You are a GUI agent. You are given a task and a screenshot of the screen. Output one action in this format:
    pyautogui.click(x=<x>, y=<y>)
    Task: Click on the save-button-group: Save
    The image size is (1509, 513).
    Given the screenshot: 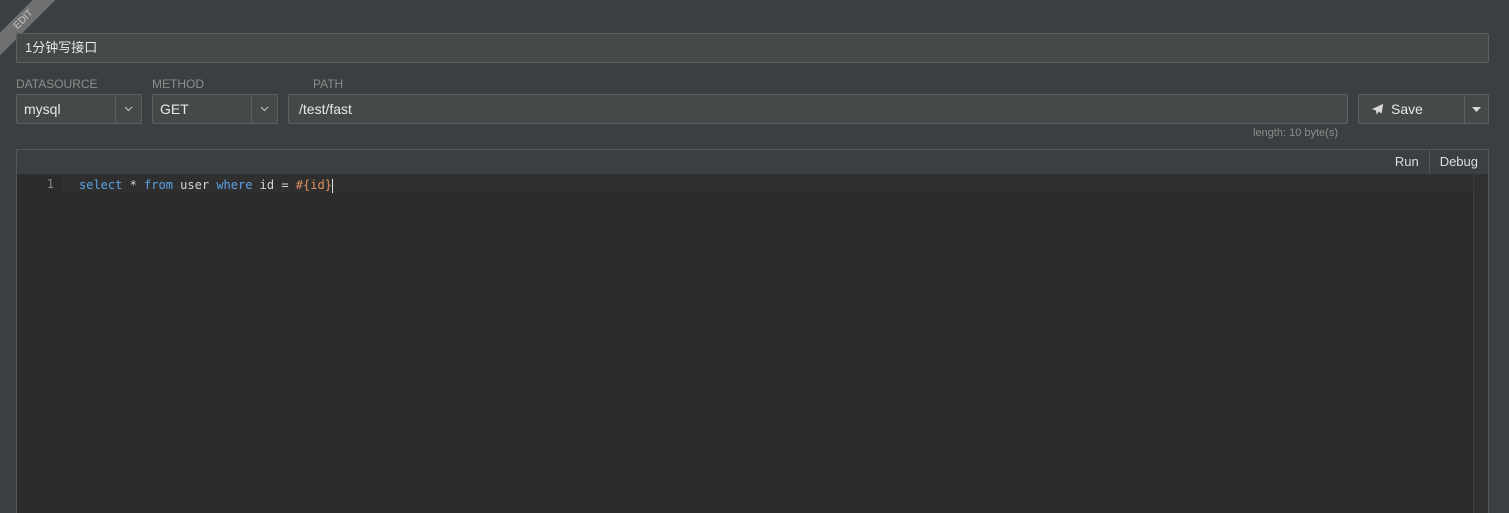 What is the action you would take?
    pyautogui.click(x=1423, y=109)
    